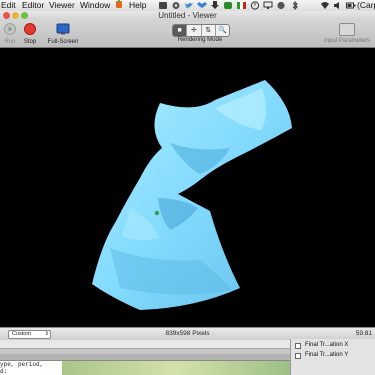 Image resolution: width=375 pixels, height=375 pixels. What do you see at coordinates (176, 368) in the screenshot?
I see `background-image-preview` at bounding box center [176, 368].